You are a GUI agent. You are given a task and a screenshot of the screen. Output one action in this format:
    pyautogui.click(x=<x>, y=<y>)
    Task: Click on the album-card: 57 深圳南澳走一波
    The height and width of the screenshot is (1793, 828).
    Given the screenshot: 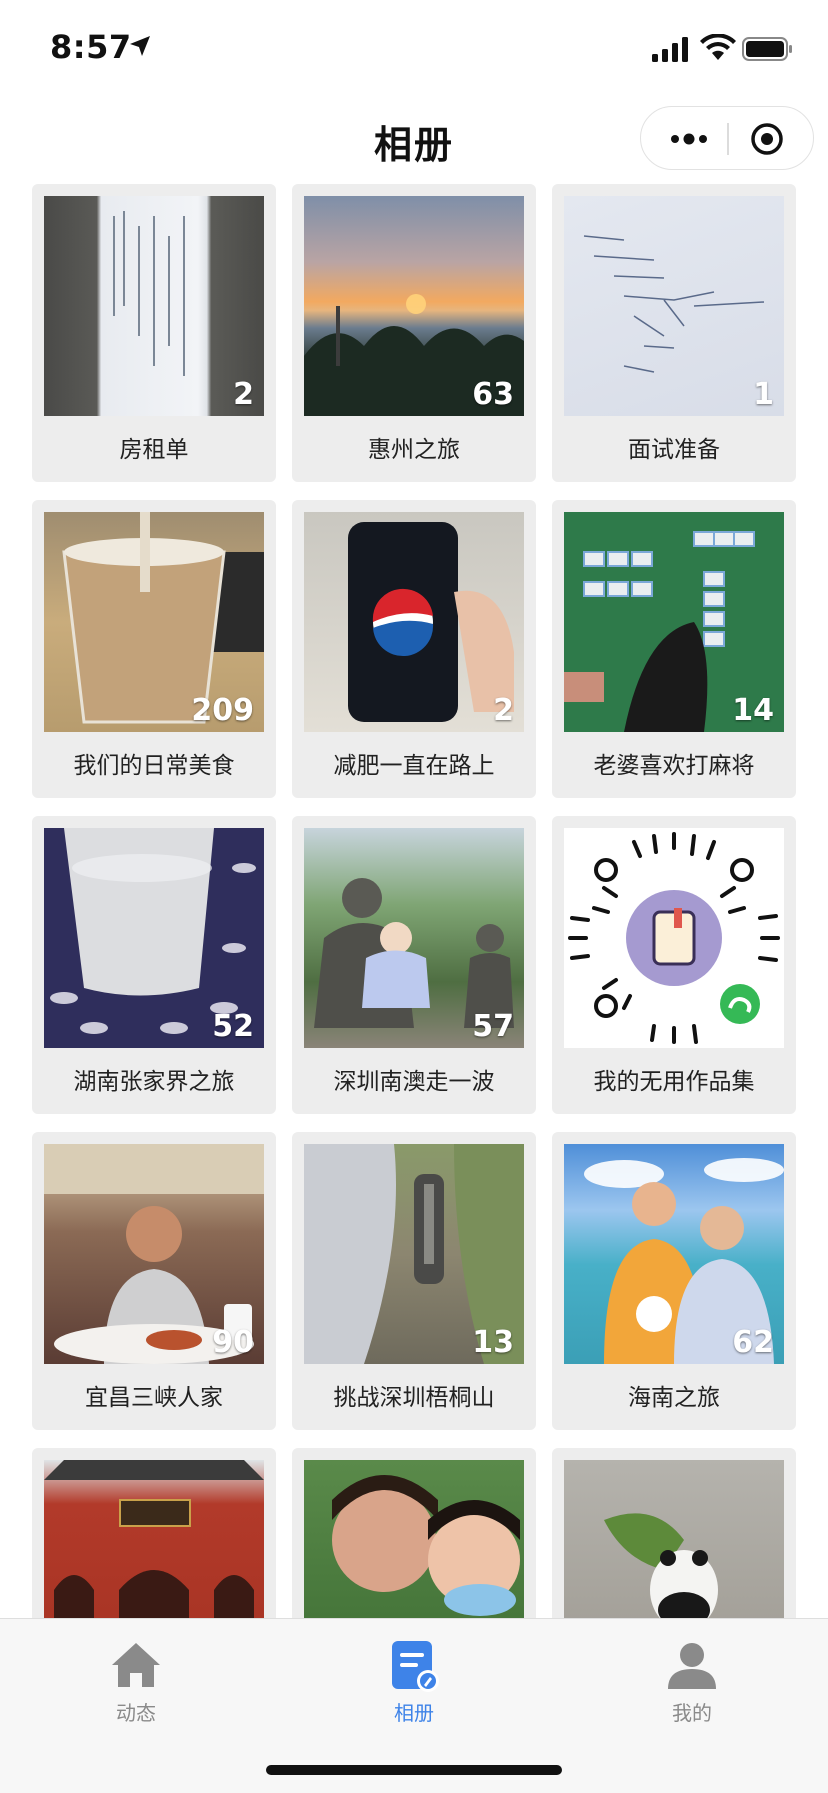 What is the action you would take?
    pyautogui.click(x=414, y=965)
    